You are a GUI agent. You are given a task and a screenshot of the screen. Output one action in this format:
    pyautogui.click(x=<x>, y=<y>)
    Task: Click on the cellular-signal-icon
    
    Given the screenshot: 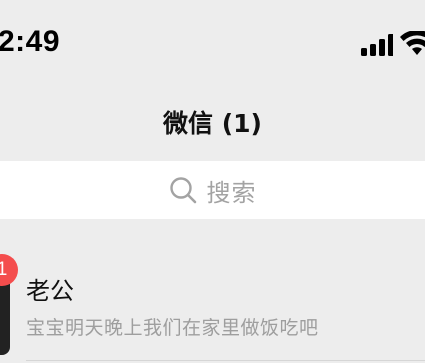 What is the action you would take?
    pyautogui.click(x=377, y=45)
    